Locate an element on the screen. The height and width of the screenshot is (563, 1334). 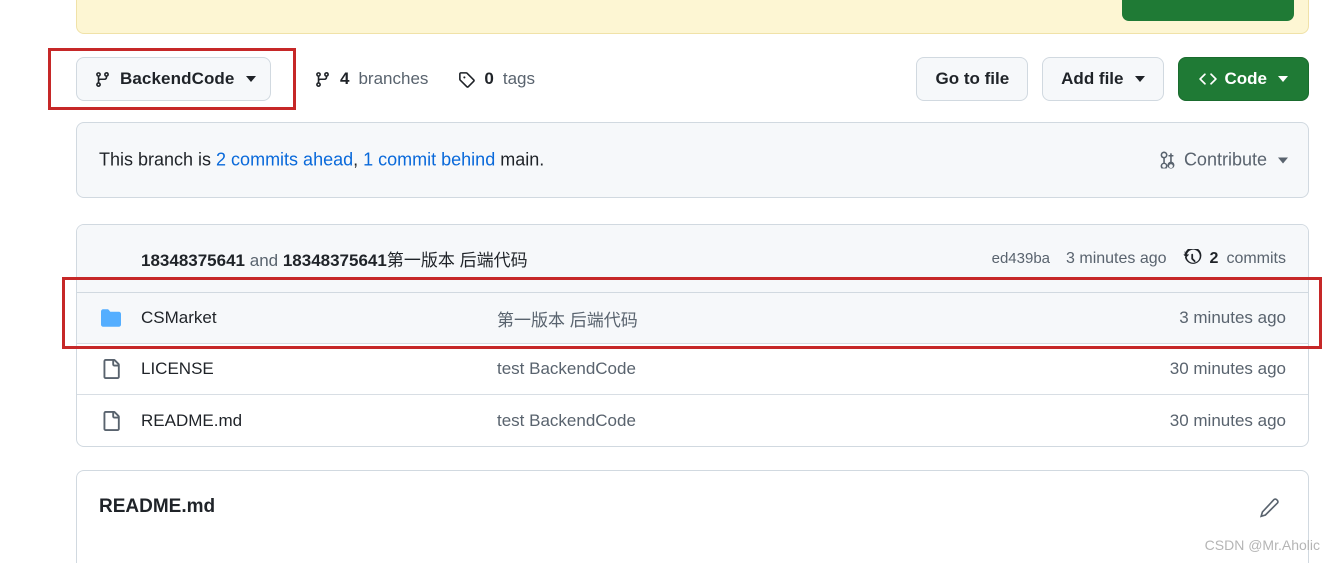
table-row: LICENSE test BackendCode 30 minutes ago is located at coordinates (692, 369).